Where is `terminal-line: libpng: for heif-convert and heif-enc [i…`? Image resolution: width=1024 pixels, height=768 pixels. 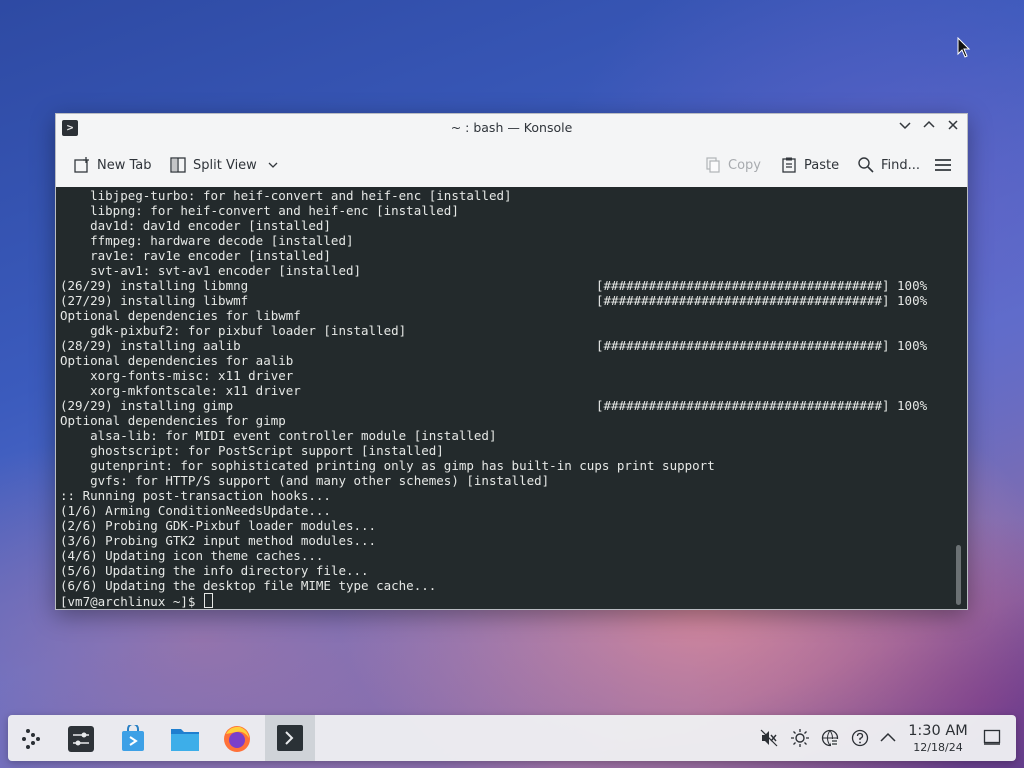
terminal-line: libpng: for heif-convert and heif-enc [i… is located at coordinates (503, 210).